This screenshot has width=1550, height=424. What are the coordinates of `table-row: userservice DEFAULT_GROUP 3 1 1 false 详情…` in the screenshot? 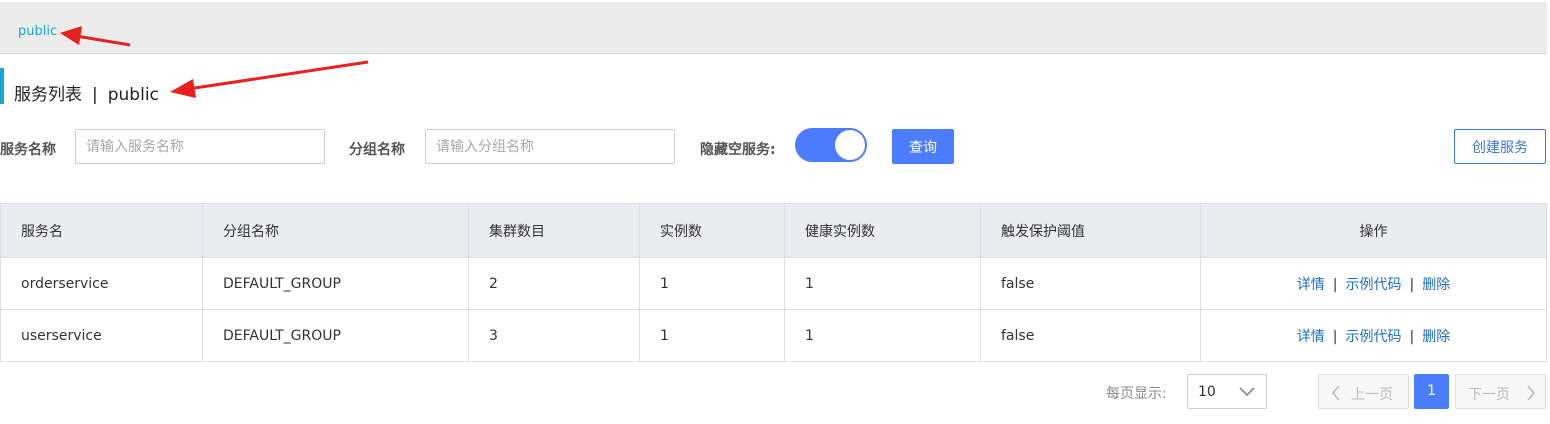 It's located at (773, 335).